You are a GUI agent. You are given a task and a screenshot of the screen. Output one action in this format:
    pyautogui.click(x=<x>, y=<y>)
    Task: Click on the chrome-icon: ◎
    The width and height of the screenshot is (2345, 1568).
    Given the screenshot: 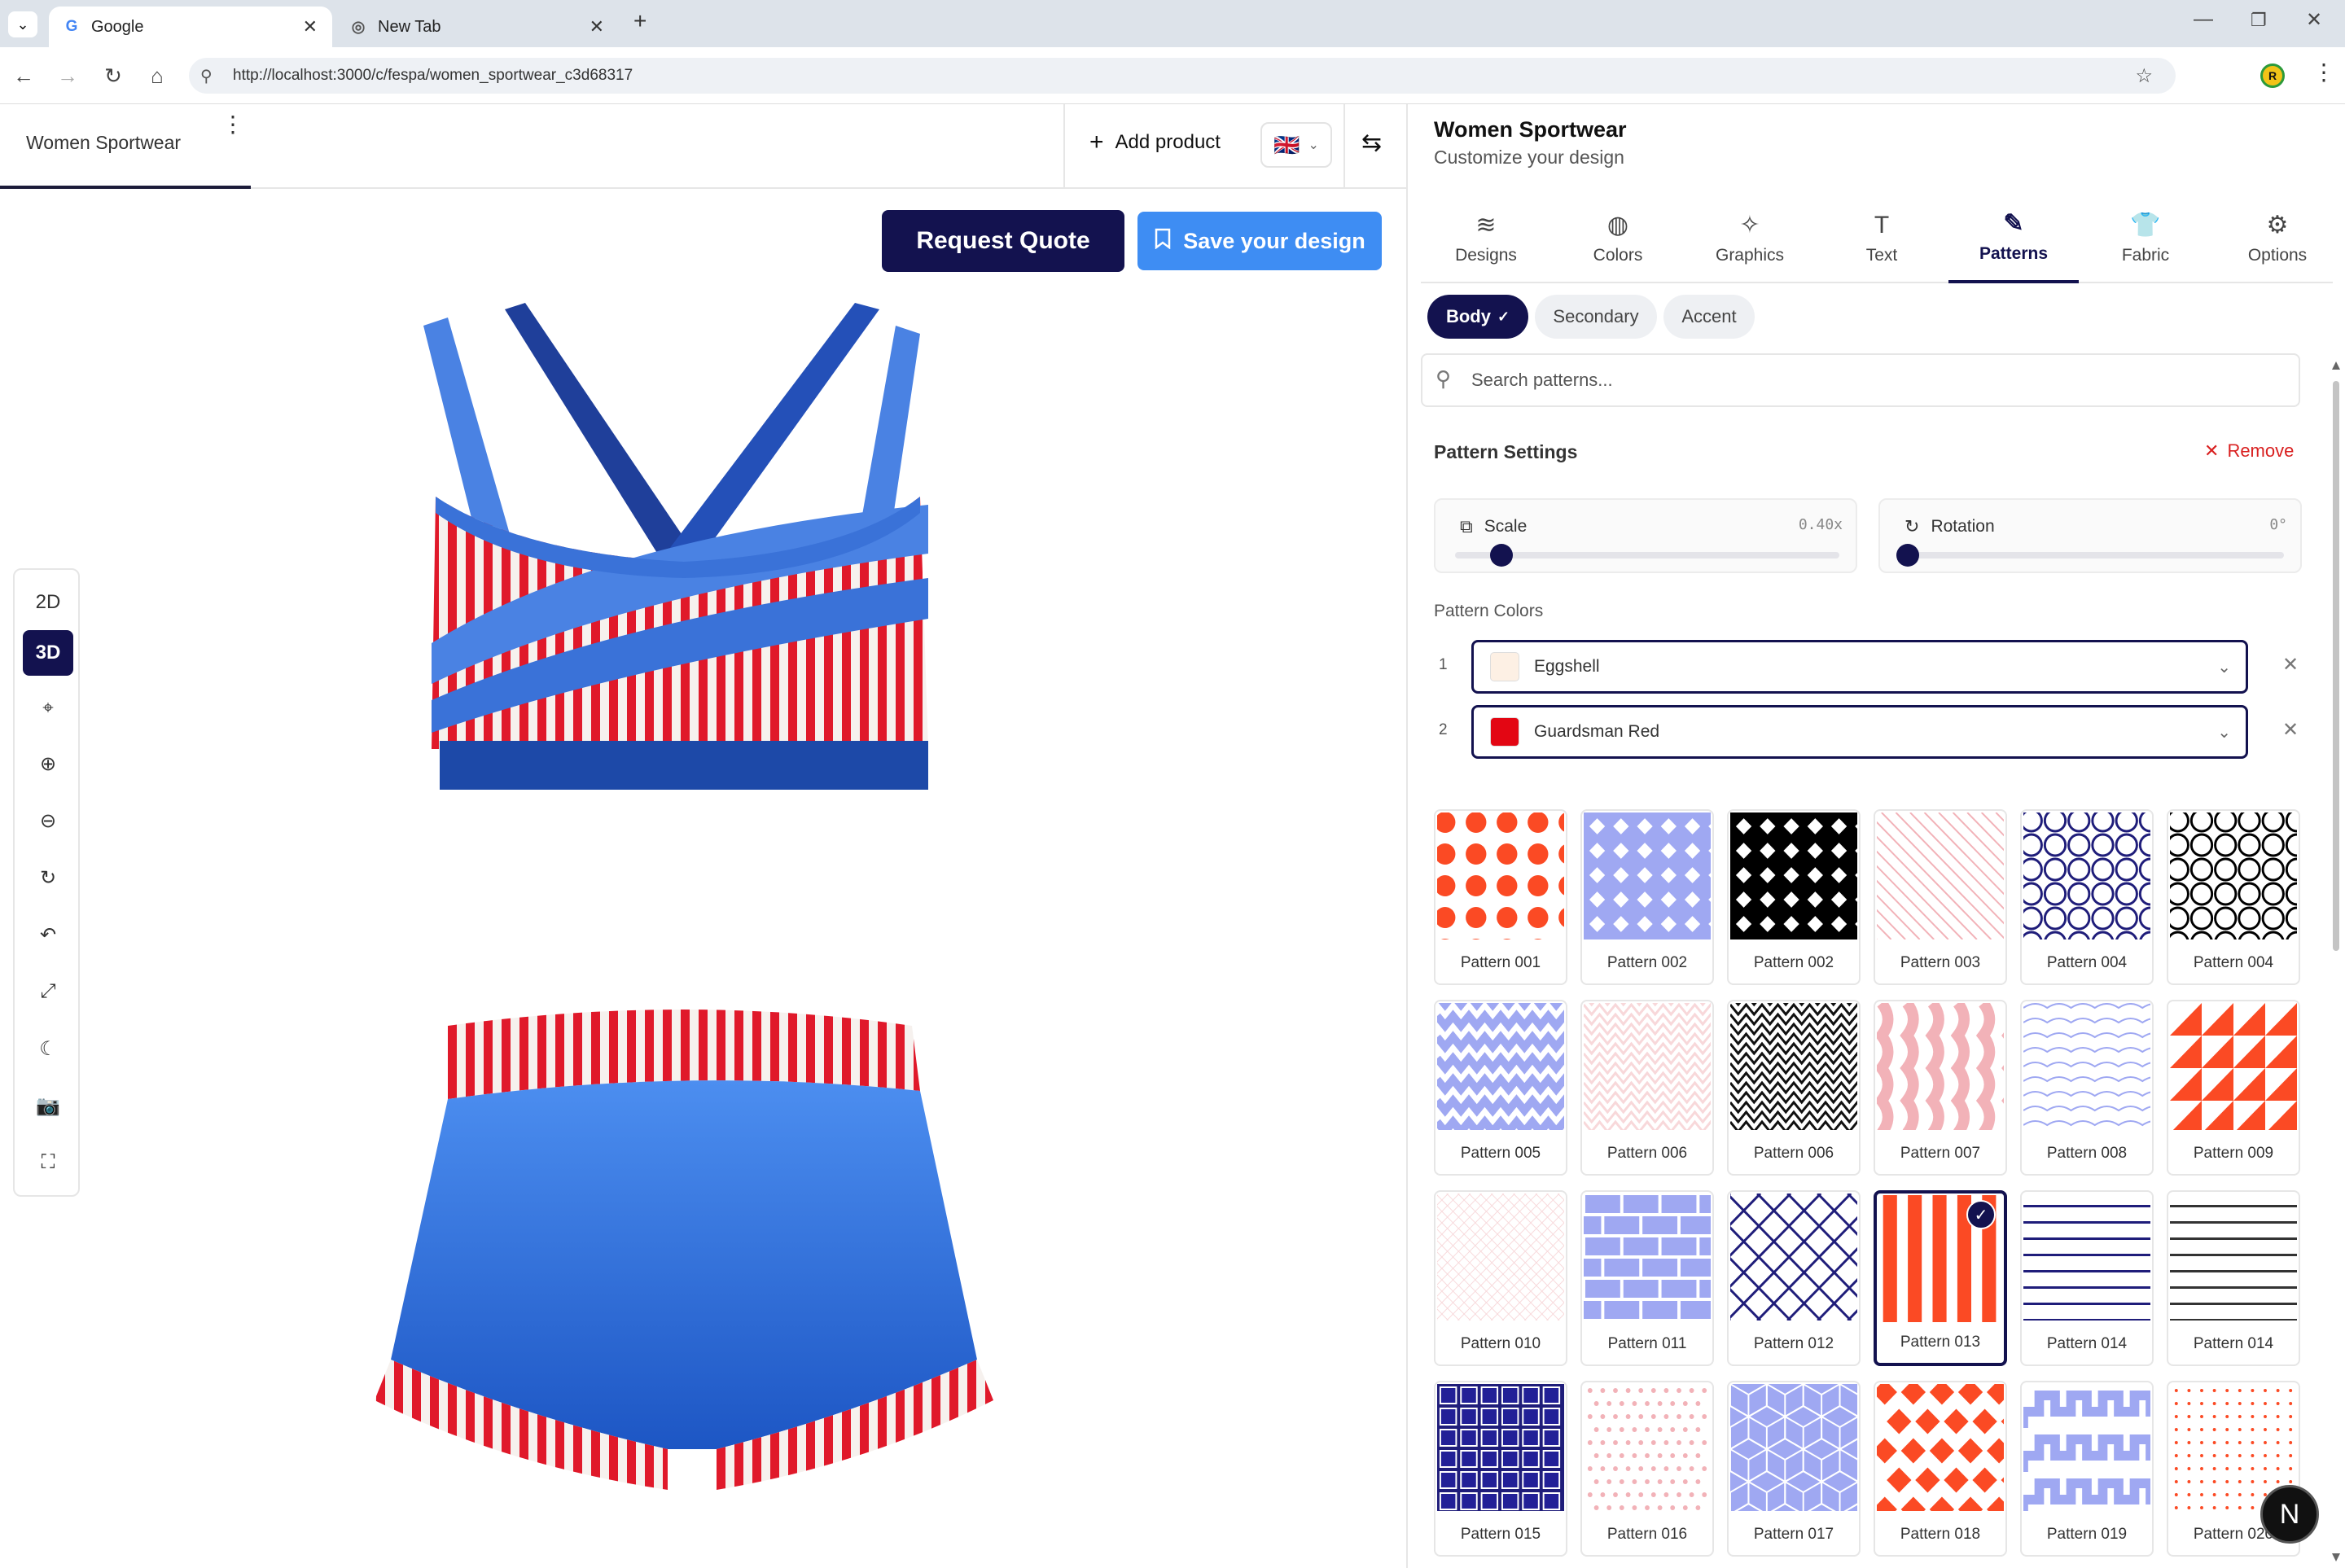 What is the action you would take?
    pyautogui.click(x=359, y=27)
    